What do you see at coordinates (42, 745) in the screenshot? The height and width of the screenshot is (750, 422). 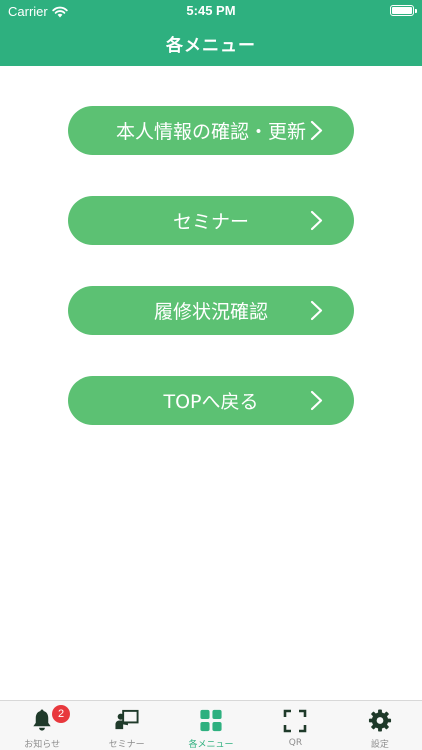 I see `tab-label: お知らせ` at bounding box center [42, 745].